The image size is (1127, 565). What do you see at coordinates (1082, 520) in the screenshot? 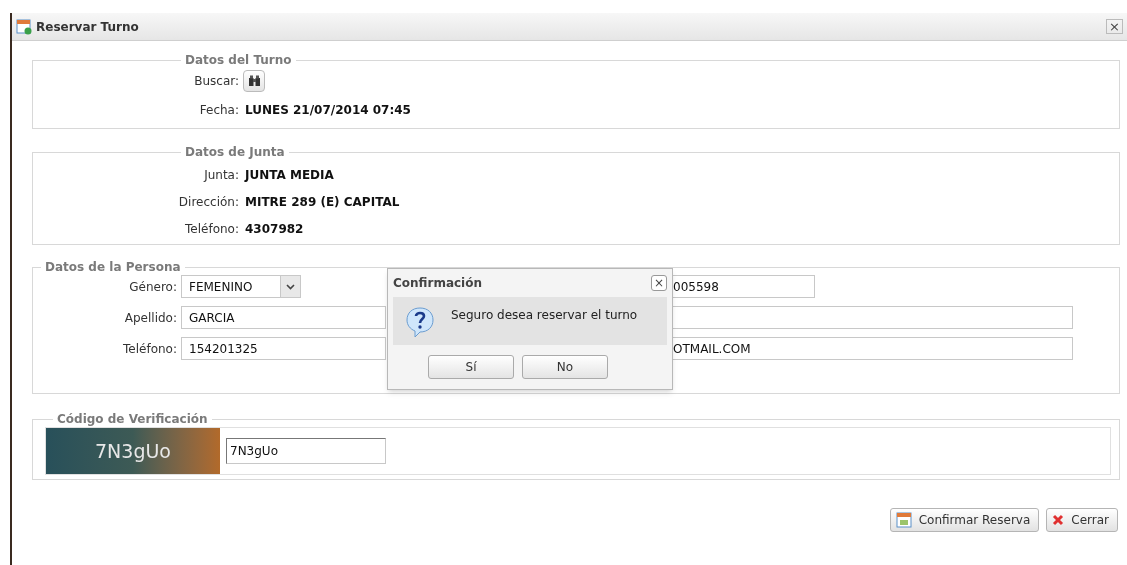
I see `close-button: Cerrar` at bounding box center [1082, 520].